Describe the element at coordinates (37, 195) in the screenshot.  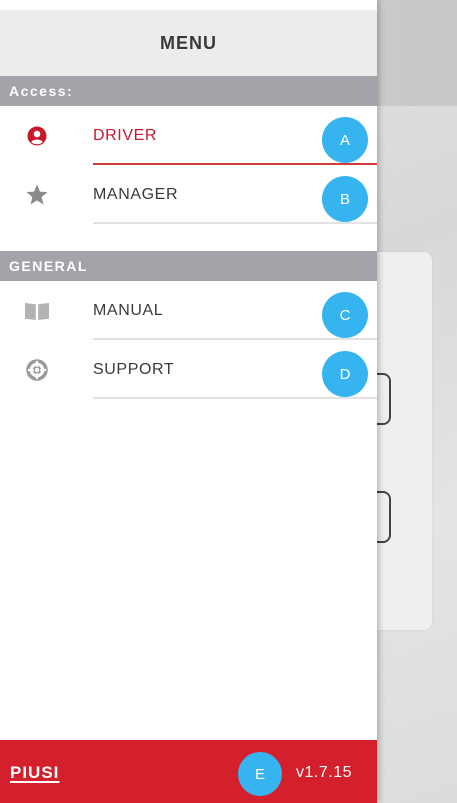
I see `star-icon` at that location.